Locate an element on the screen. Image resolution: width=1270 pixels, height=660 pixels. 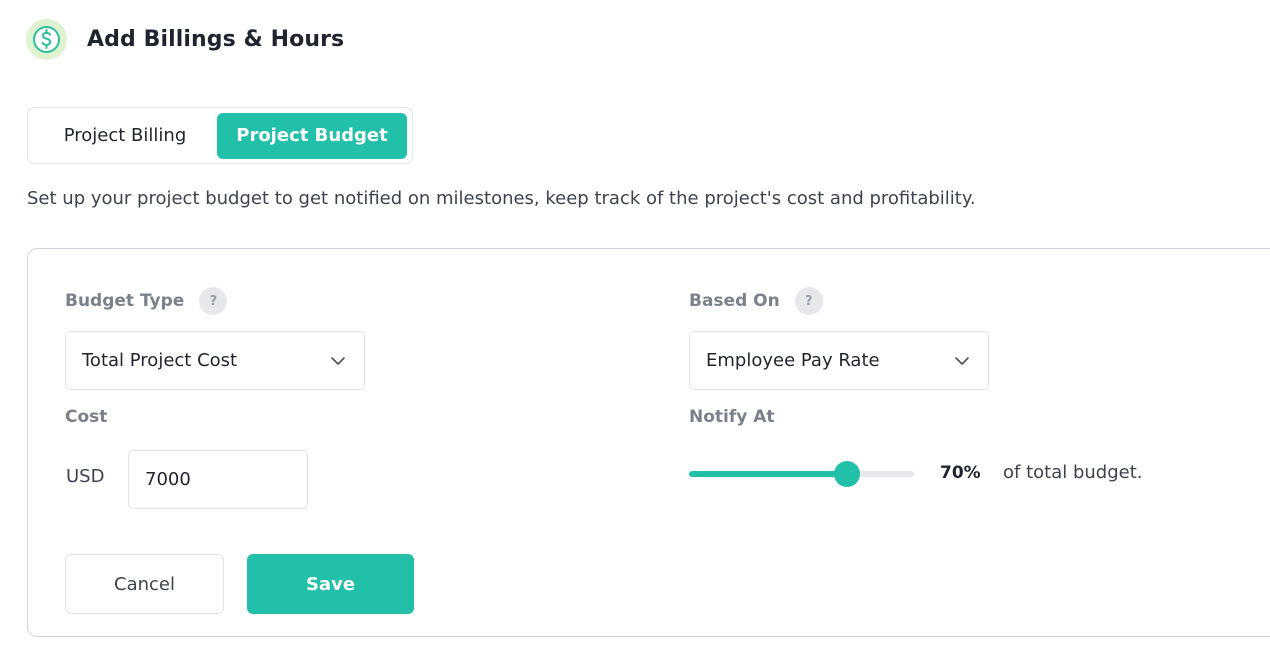
notify-at-label: Notify At is located at coordinates (732, 417).